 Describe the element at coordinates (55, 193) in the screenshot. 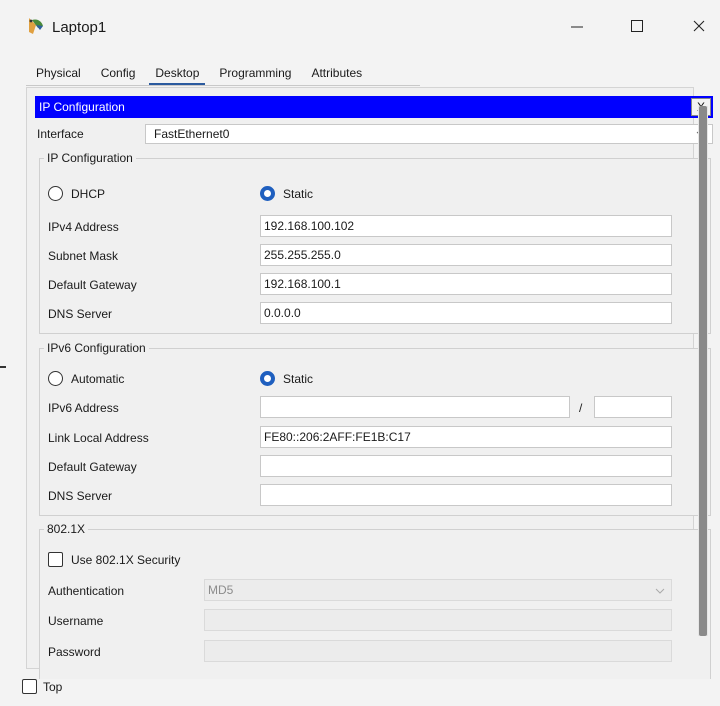

I see `dhcp-radio-circle` at that location.